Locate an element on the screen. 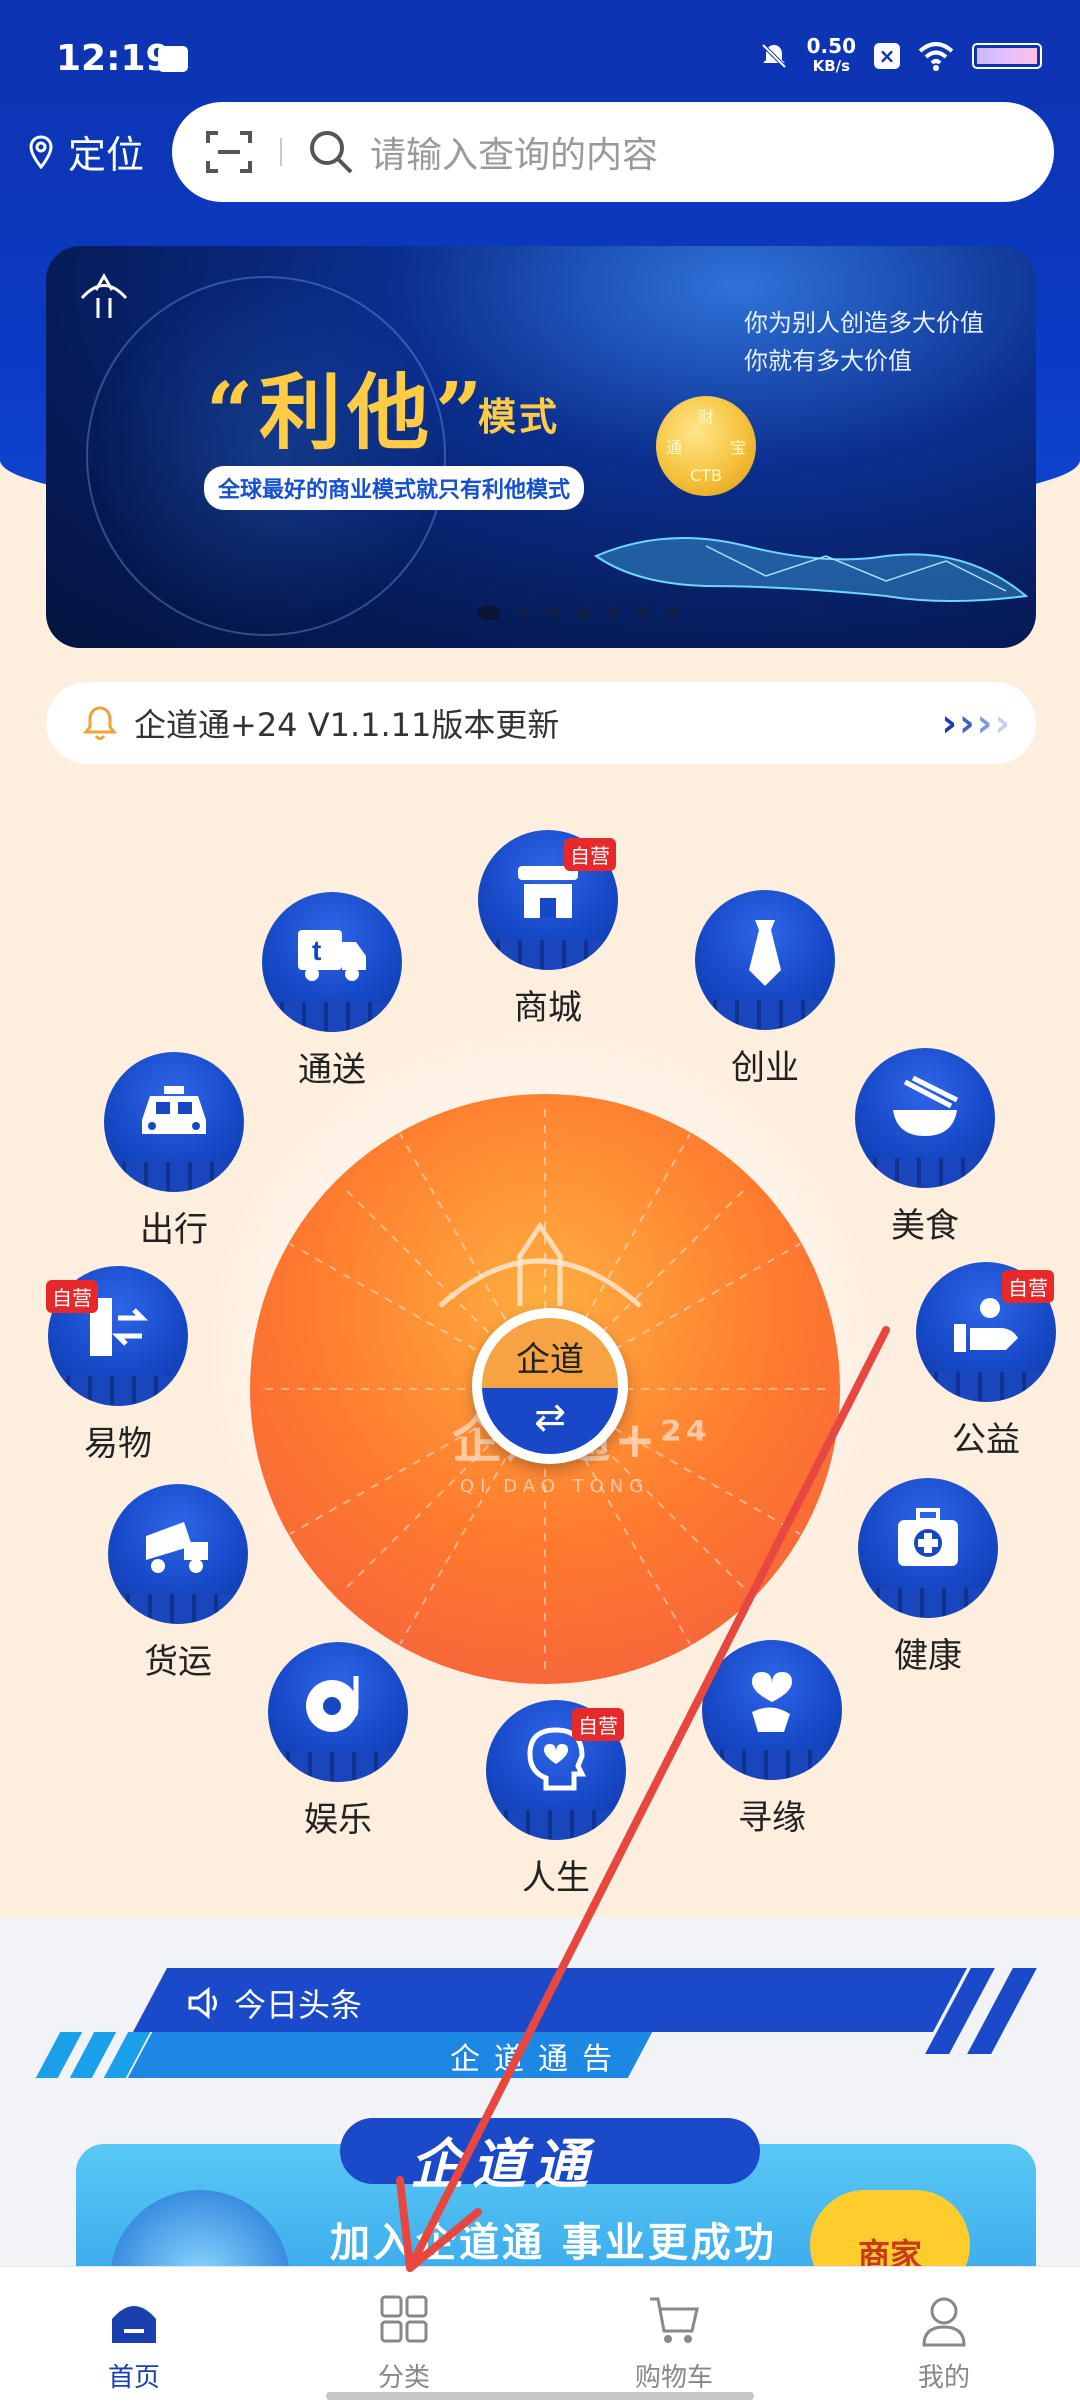 Image resolution: width=1080 pixels, height=2408 pixels. chevrons-right-icon: › › › › is located at coordinates (975, 723).